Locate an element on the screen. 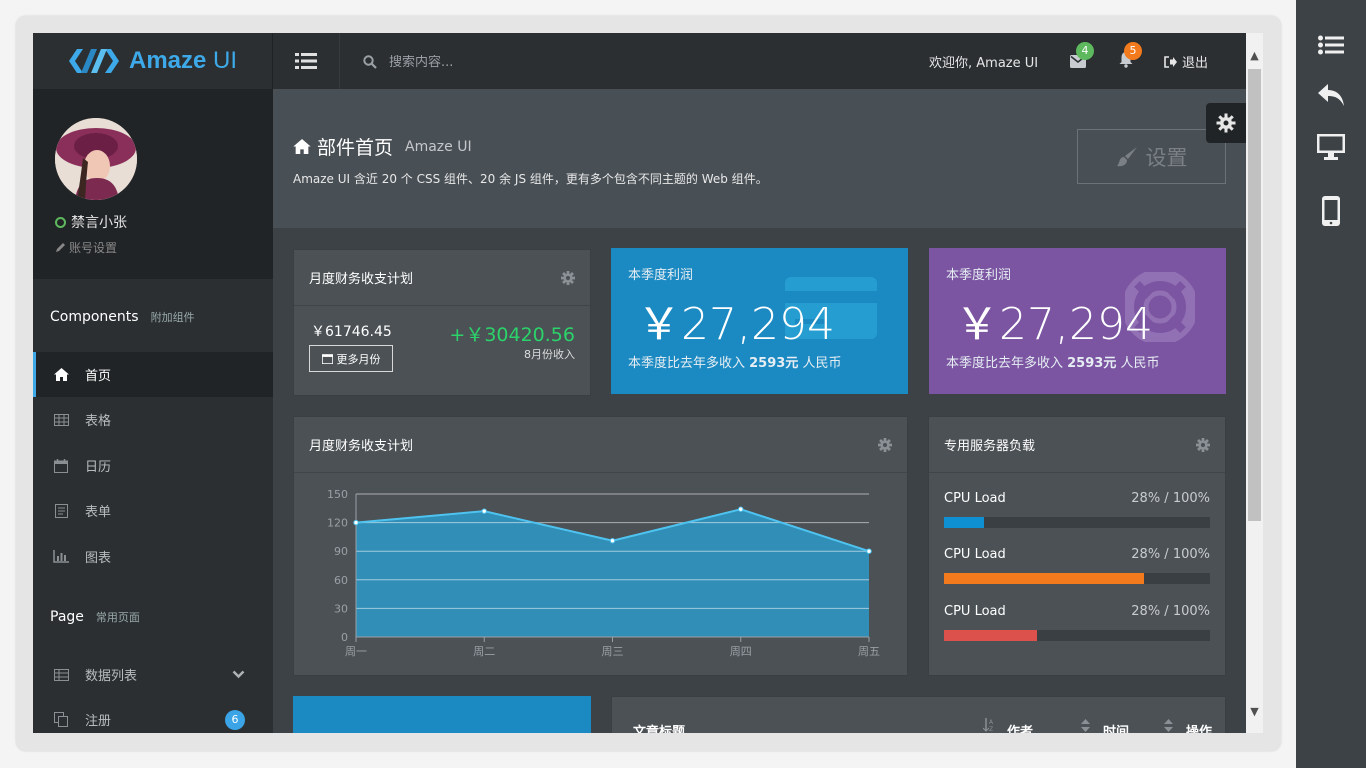 The image size is (1366, 768). top-bar: Amaze UI 欢迎你, Amaze UI 4 5 退出 is located at coordinates (639, 61).